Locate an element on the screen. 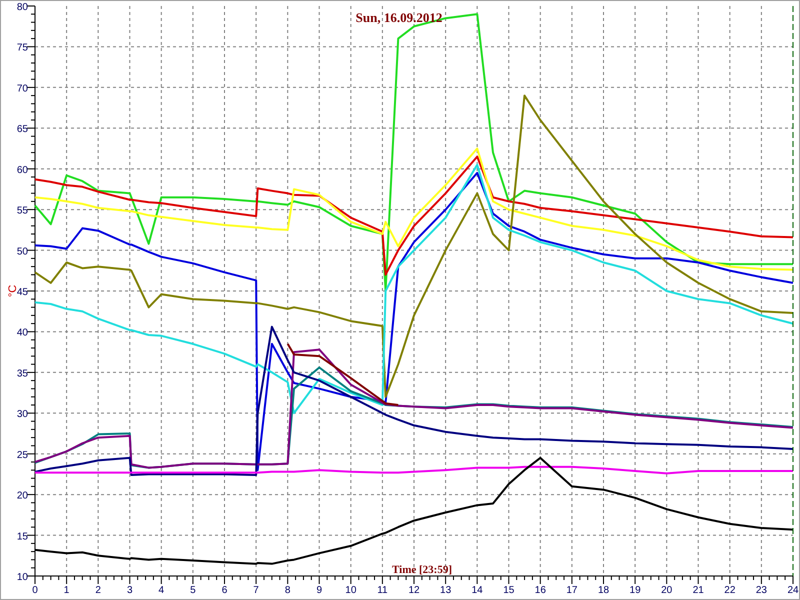 This screenshot has height=600, width=800. tick-label: 14 is located at coordinates (477, 590).